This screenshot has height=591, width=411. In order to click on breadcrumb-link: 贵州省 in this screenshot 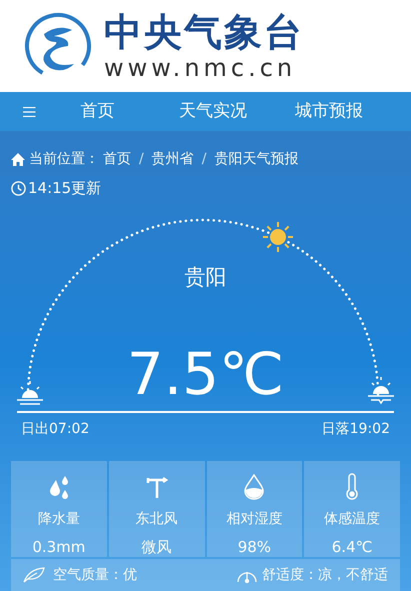, I will do `click(173, 159)`.